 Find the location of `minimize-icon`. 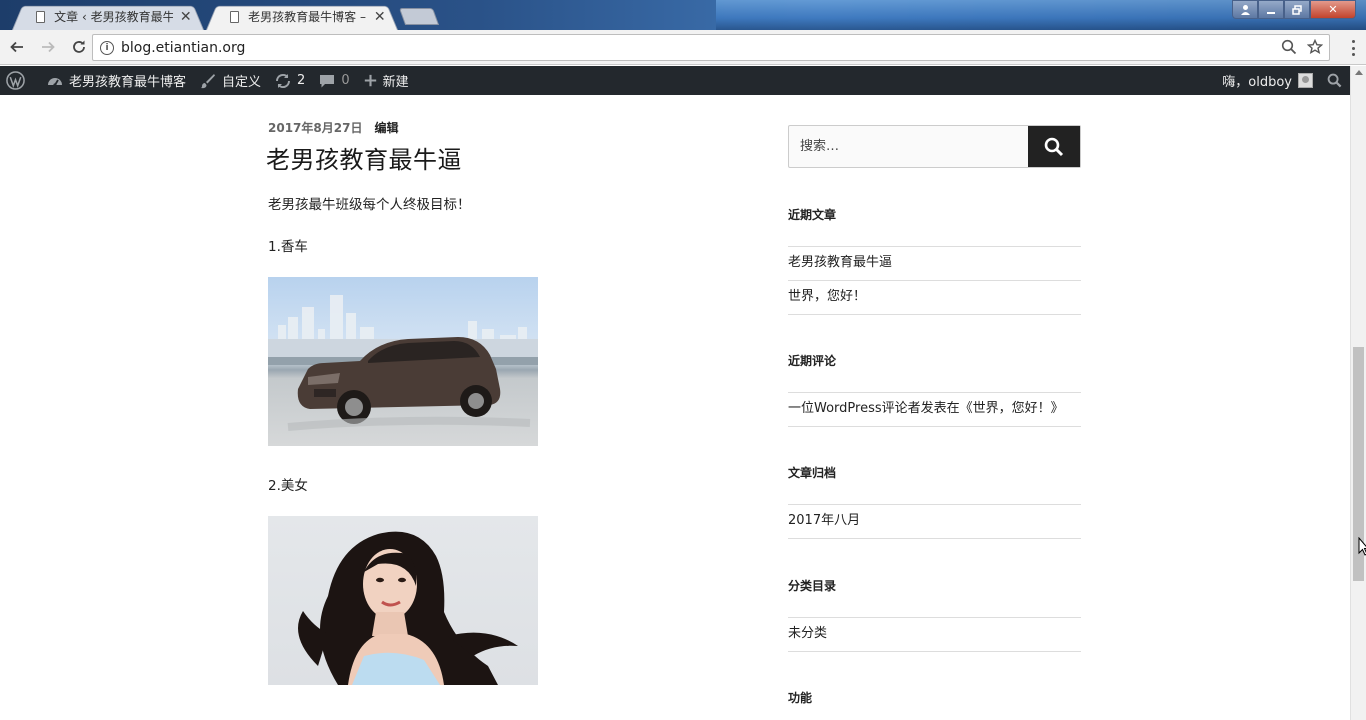

minimize-icon is located at coordinates (1271, 9).